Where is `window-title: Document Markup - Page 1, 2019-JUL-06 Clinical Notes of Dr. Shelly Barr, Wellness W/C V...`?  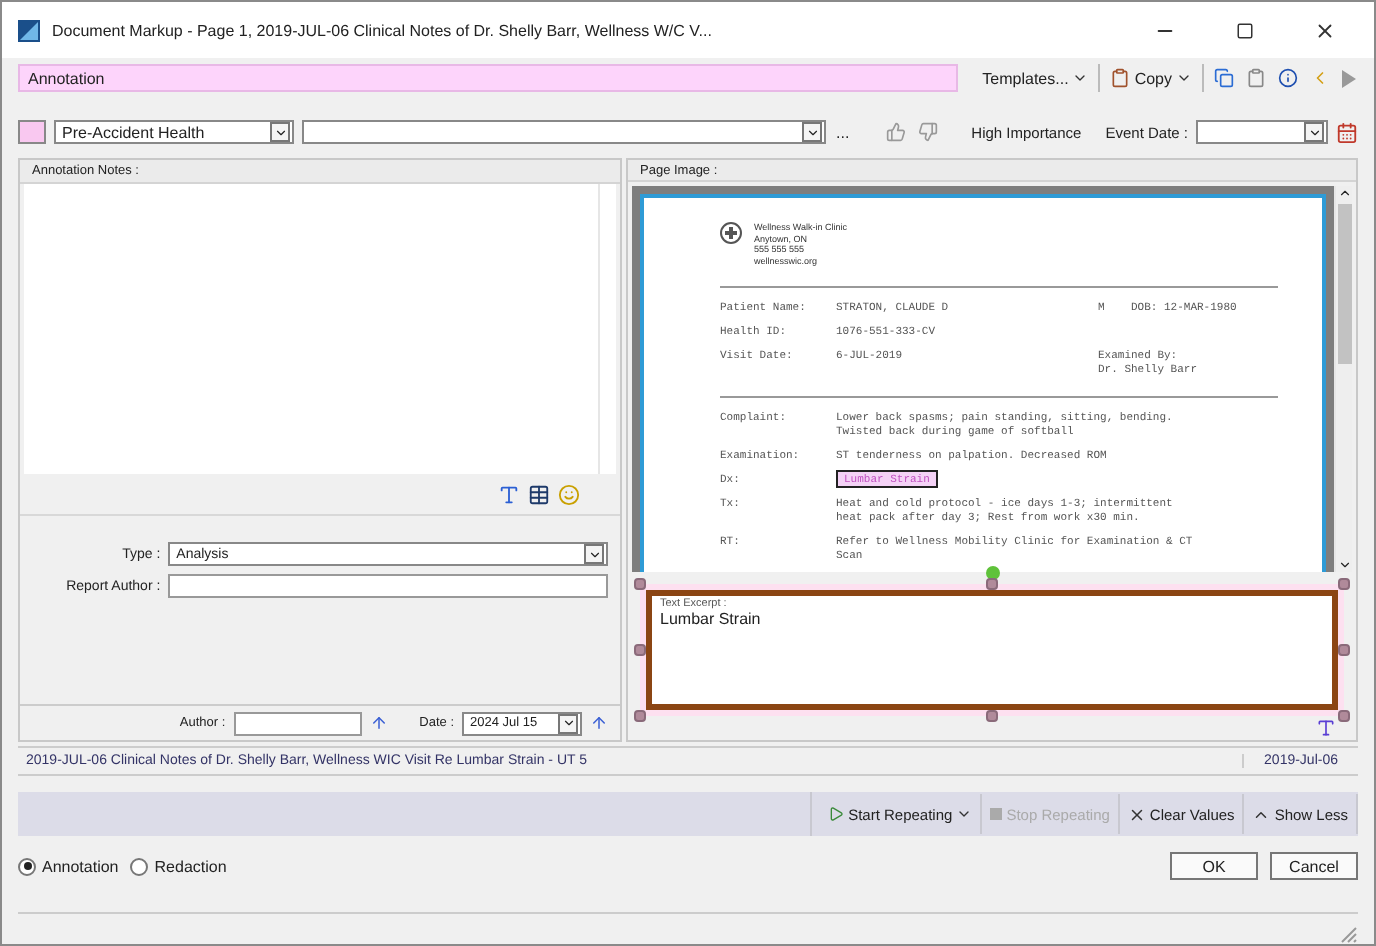
window-title: Document Markup - Page 1, 2019-JUL-06 Clinical Notes of Dr. Shelly Barr, Wellness W/C V... is located at coordinates (383, 30).